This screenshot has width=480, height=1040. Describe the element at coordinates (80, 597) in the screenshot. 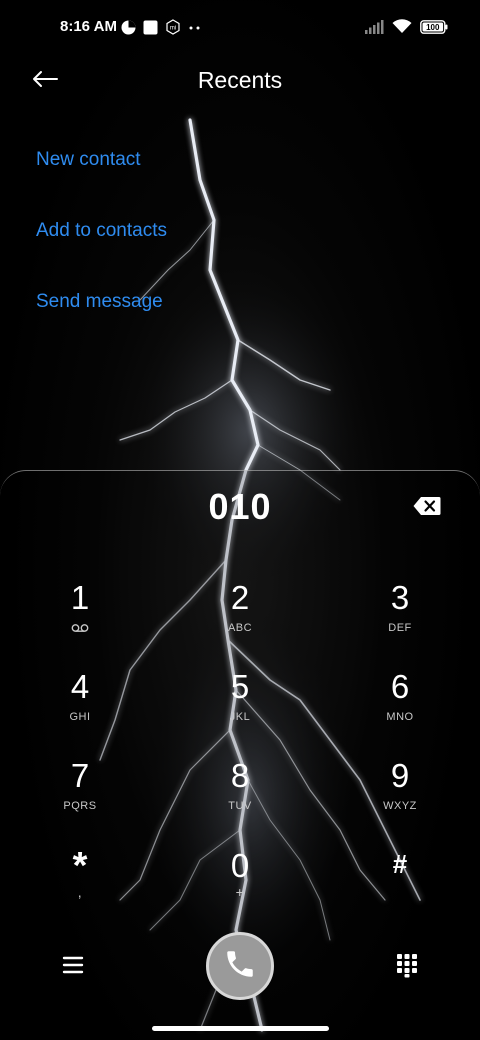

I see `key-digit: 1` at that location.